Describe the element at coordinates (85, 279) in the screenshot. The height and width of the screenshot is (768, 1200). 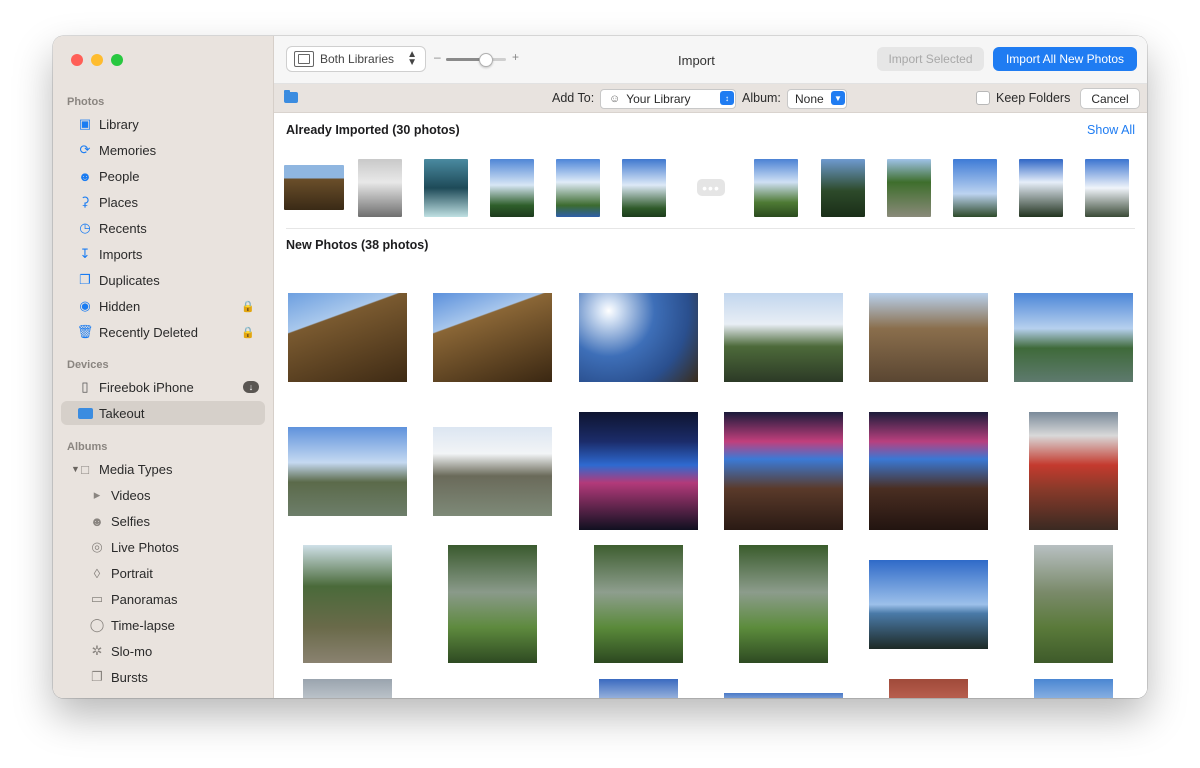
I see `duplicates-icon: ❐` at that location.